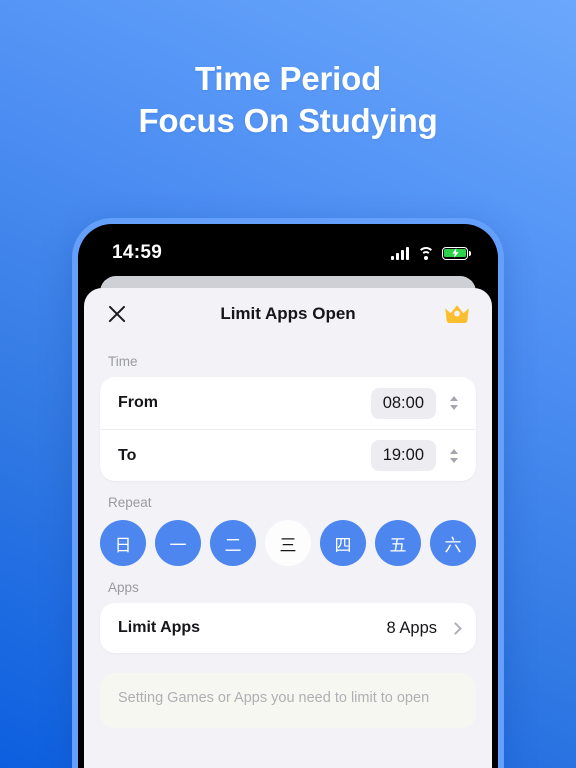  I want to click on lightning-bolt-icon, so click(455, 253).